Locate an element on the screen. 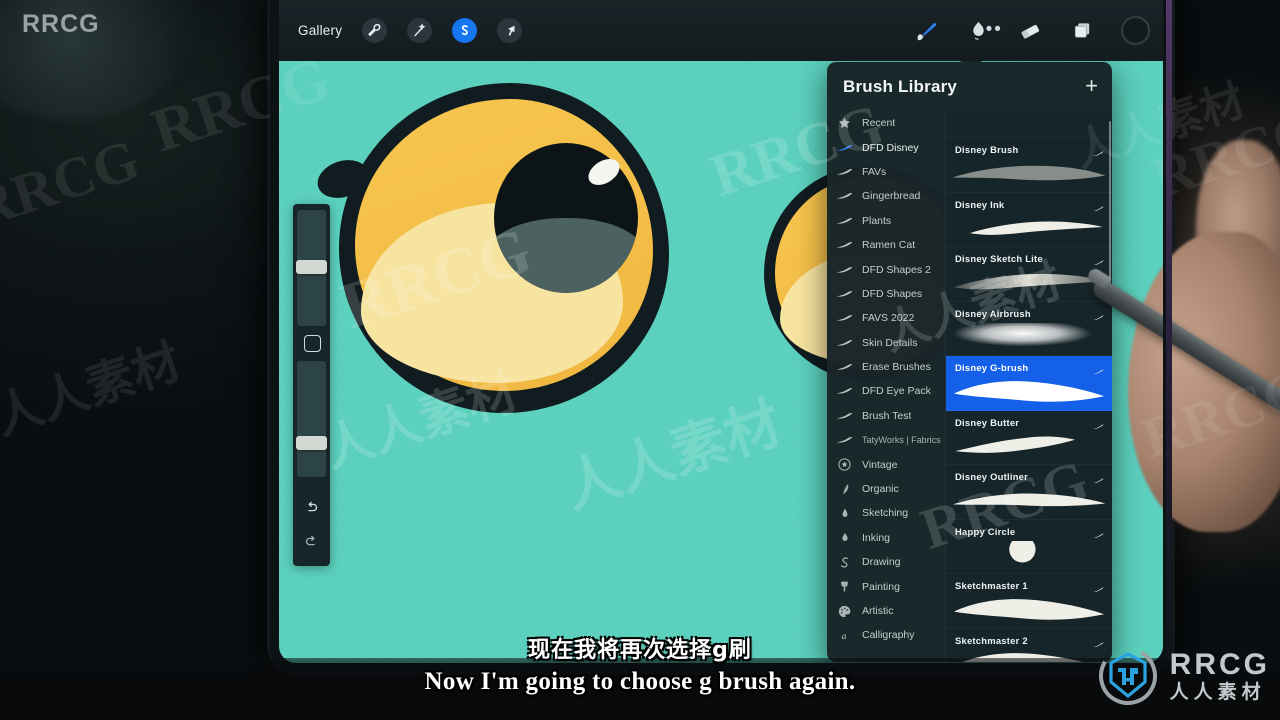 The height and width of the screenshot is (720, 1280). brush-set-label: TatyWorks | Fabrics is located at coordinates (901, 440).